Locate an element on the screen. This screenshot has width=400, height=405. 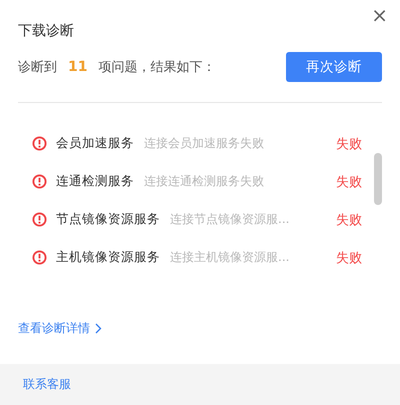
contact-support-link: 联系客服 is located at coordinates (47, 384).